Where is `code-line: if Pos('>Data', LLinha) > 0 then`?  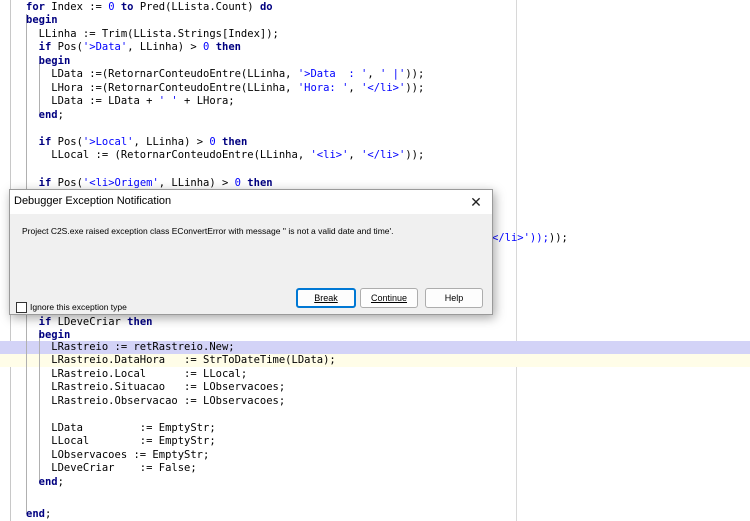
code-line: if Pos('>Data', LLinha) > 0 then is located at coordinates (133, 47).